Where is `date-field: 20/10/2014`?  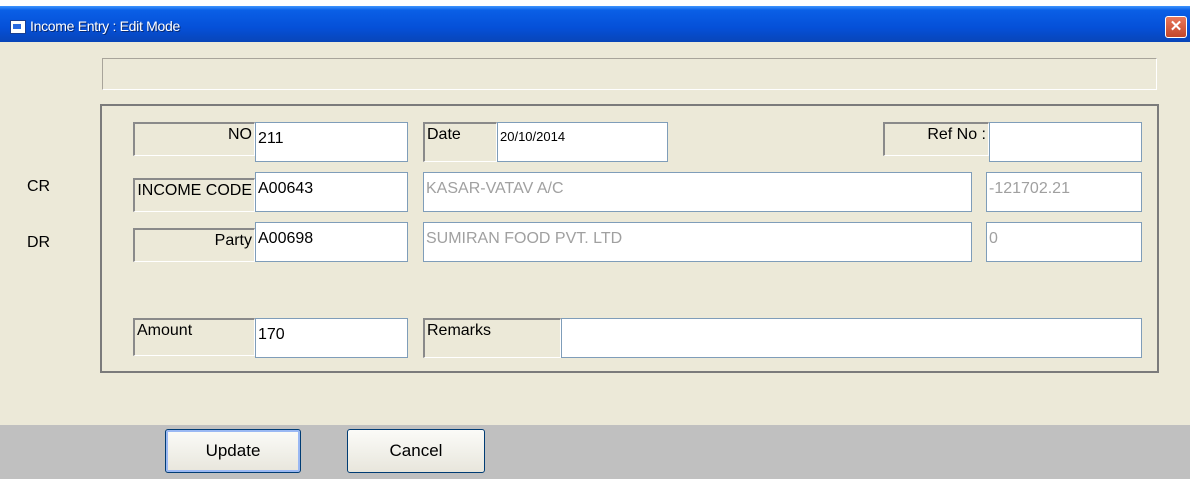 date-field: 20/10/2014 is located at coordinates (582, 142).